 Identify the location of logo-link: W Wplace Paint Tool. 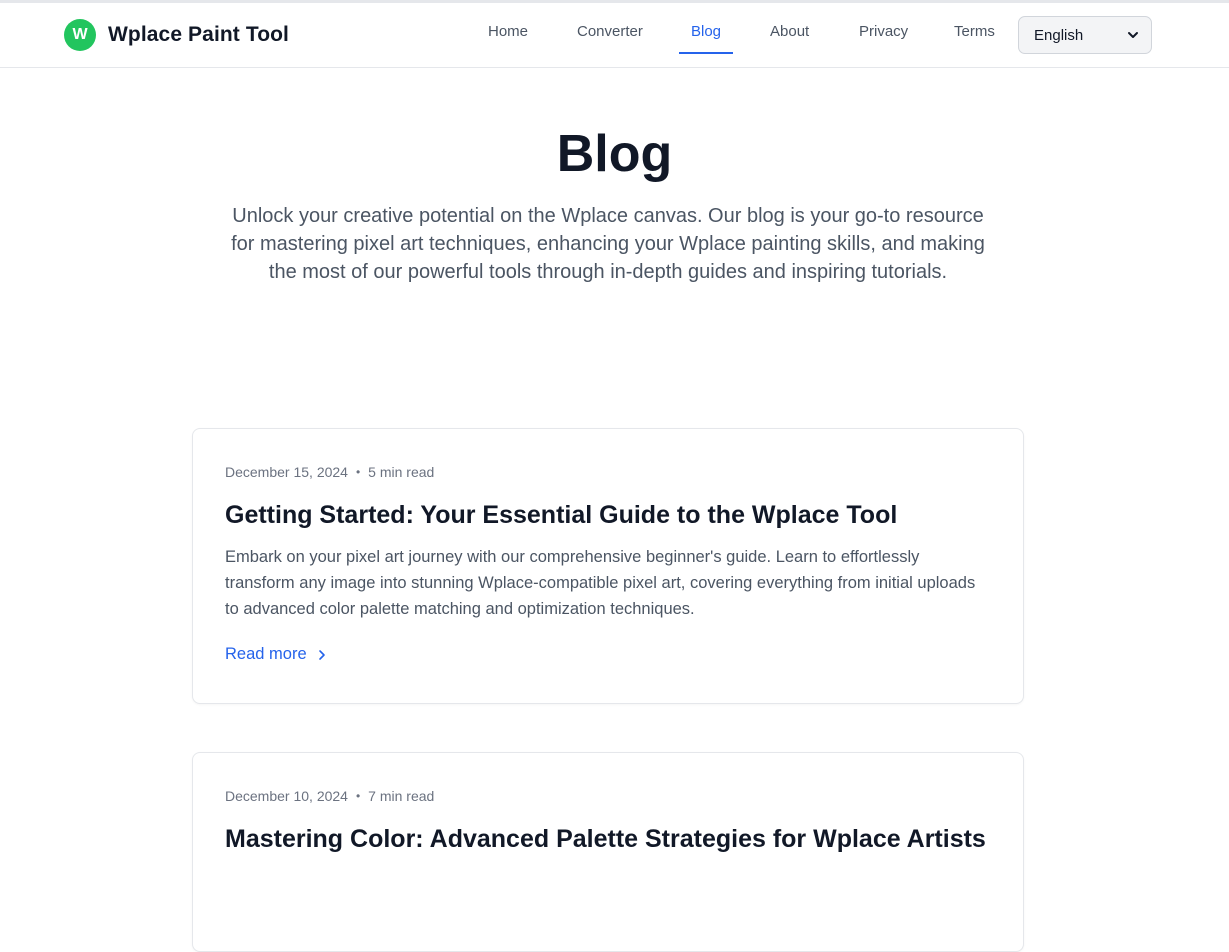
(176, 34).